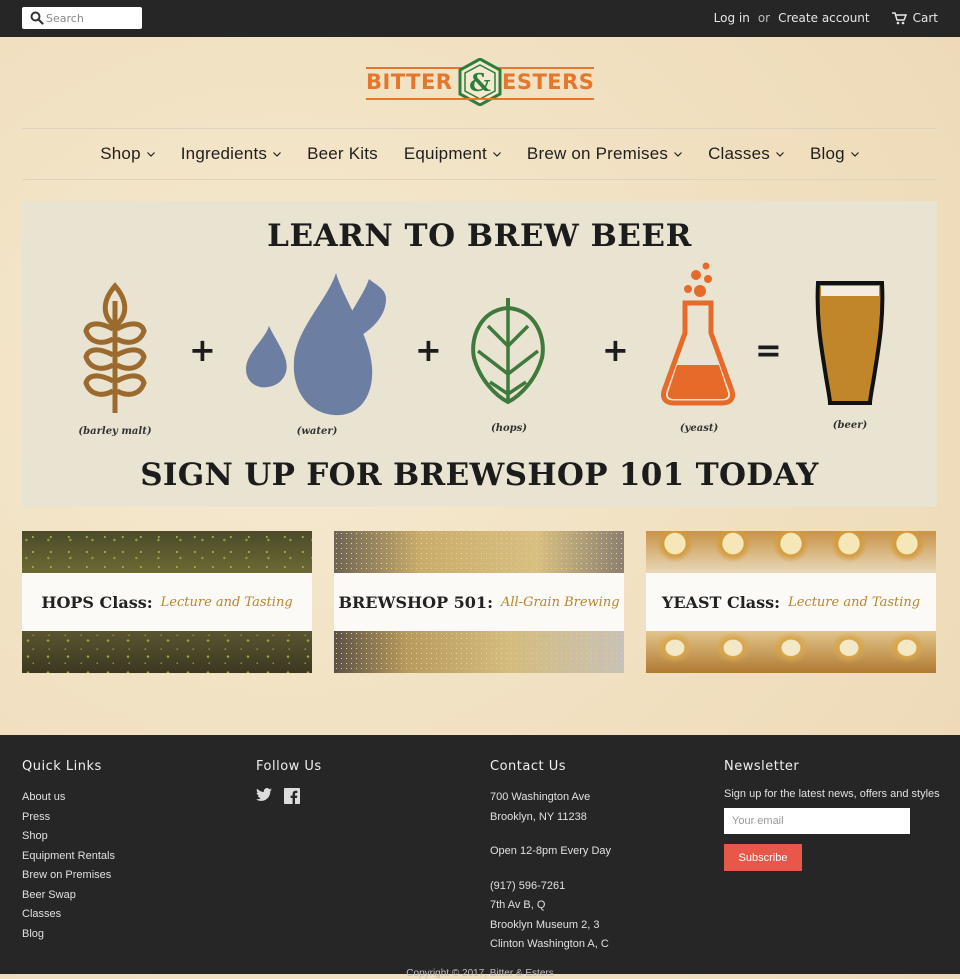 The height and width of the screenshot is (979, 960). I want to click on cart-link: Cart, so click(914, 18).